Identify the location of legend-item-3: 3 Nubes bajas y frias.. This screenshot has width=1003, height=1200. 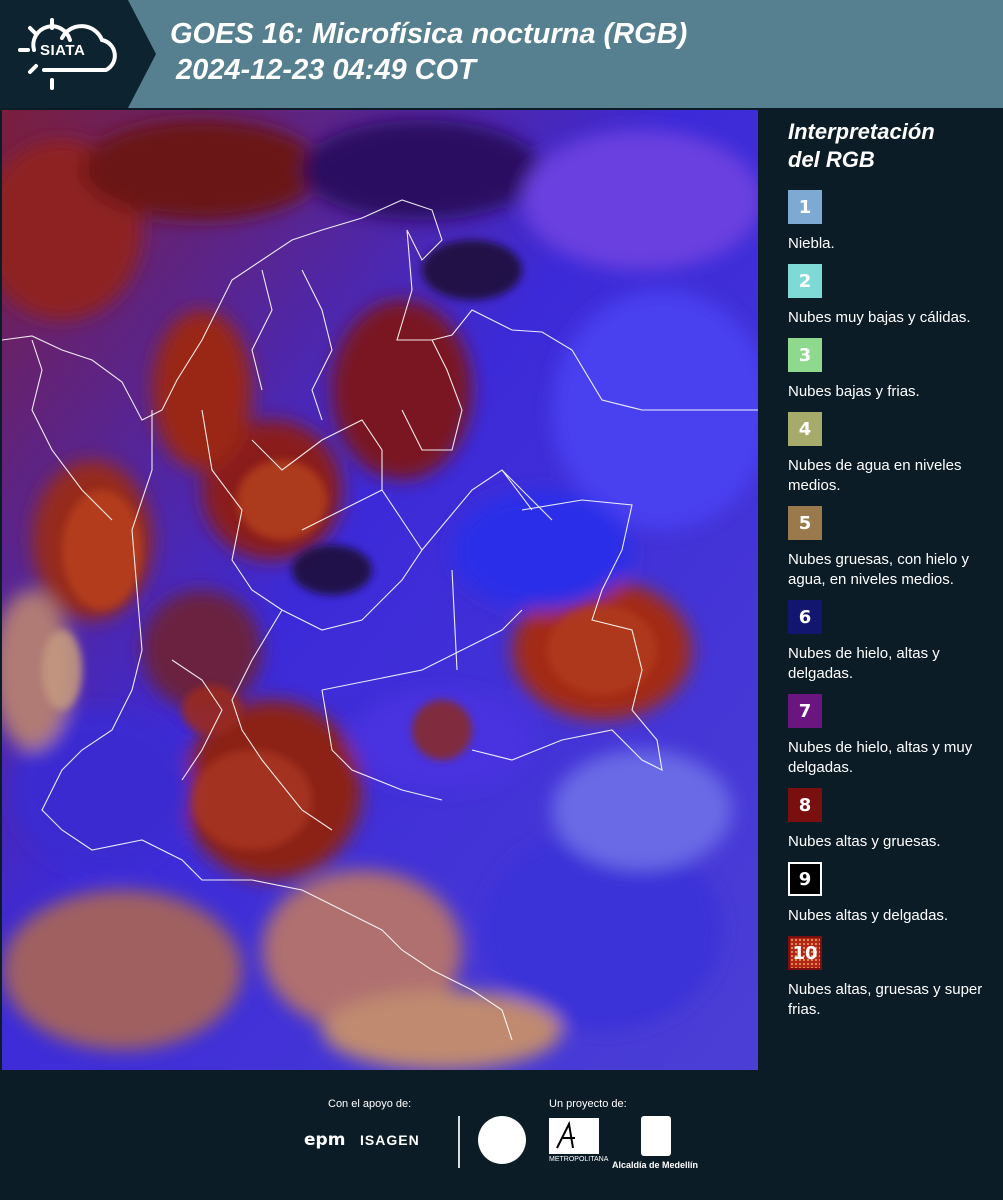
(891, 370).